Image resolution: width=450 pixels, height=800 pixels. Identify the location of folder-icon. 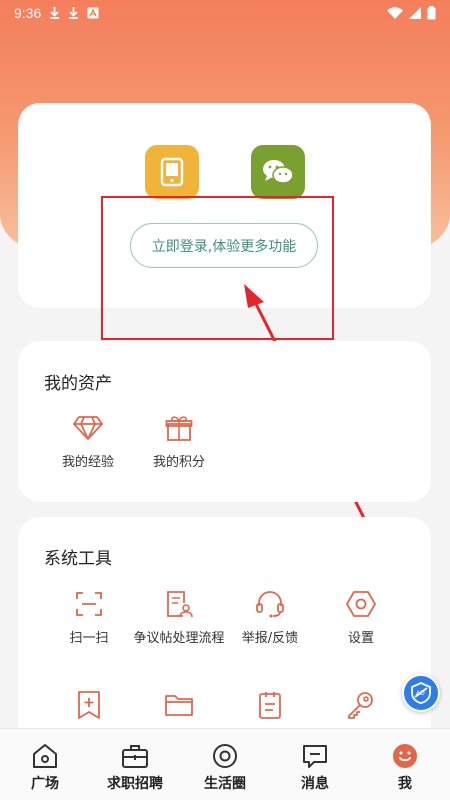
(179, 705).